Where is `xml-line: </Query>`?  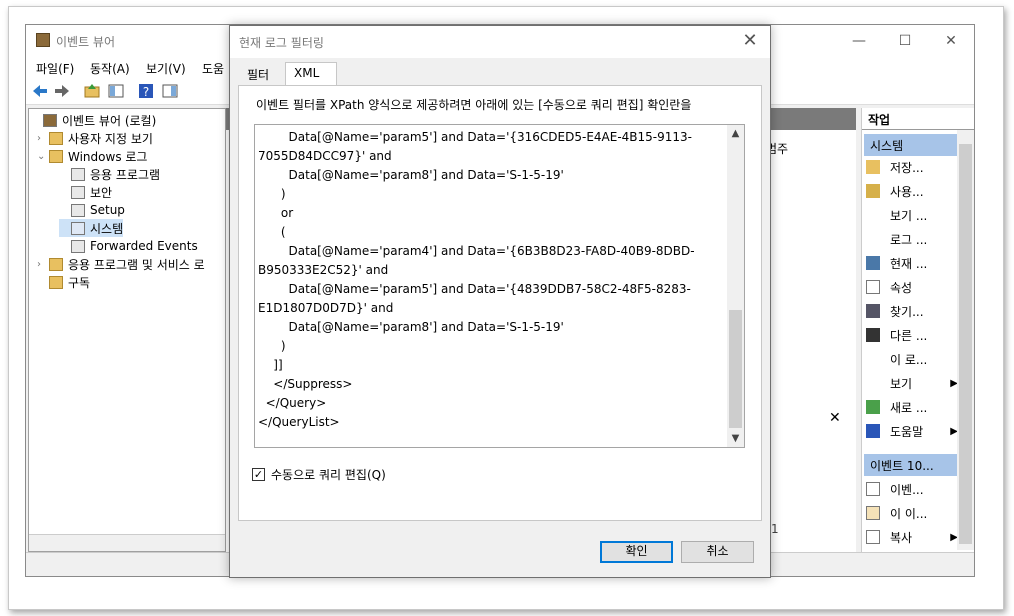
xml-line: </Query> is located at coordinates (292, 403).